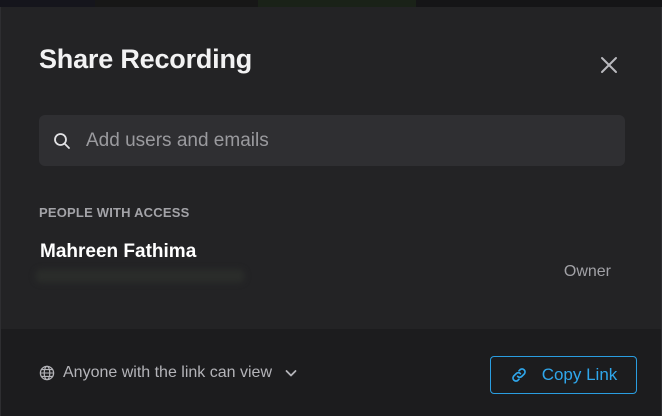 The image size is (662, 416). I want to click on link-icon, so click(519, 375).